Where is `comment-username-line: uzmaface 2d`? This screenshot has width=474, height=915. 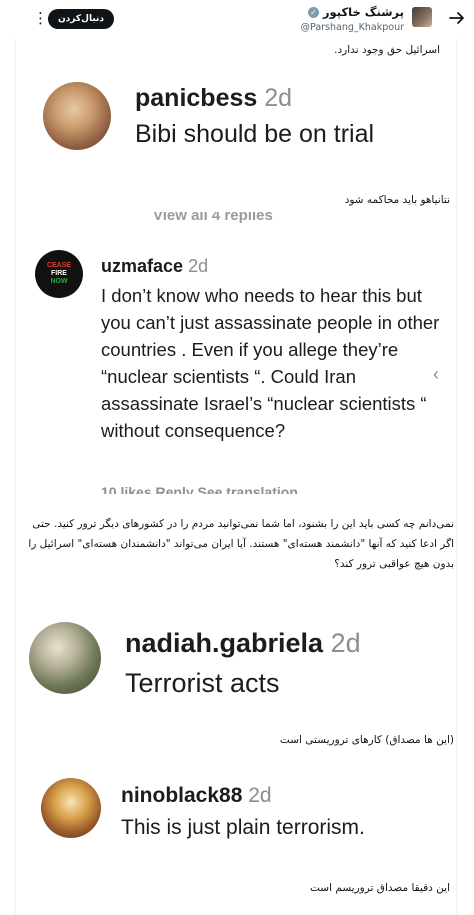
comment-username-line: uzmaface 2d is located at coordinates (154, 266).